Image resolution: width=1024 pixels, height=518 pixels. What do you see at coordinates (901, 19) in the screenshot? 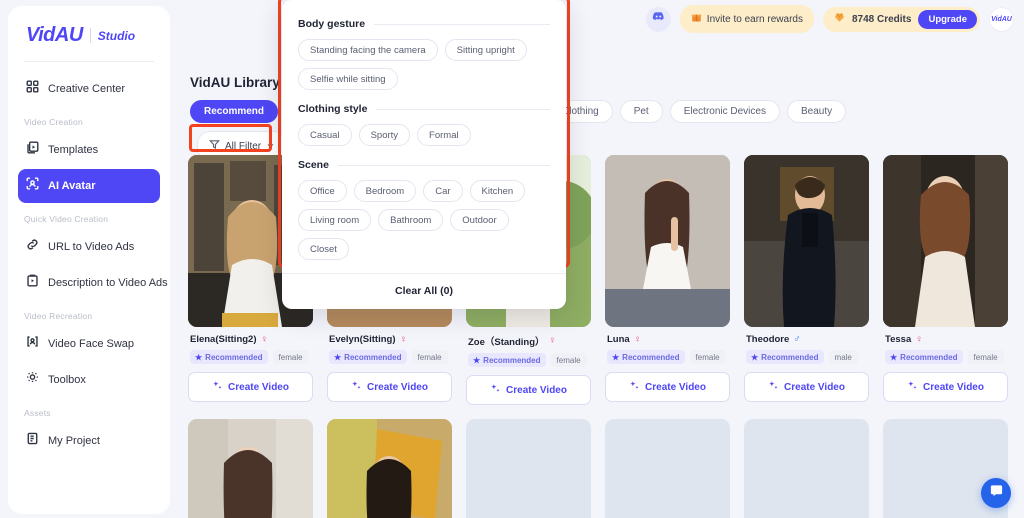
I see `credits-group: 8748 Credits Upgrade` at bounding box center [901, 19].